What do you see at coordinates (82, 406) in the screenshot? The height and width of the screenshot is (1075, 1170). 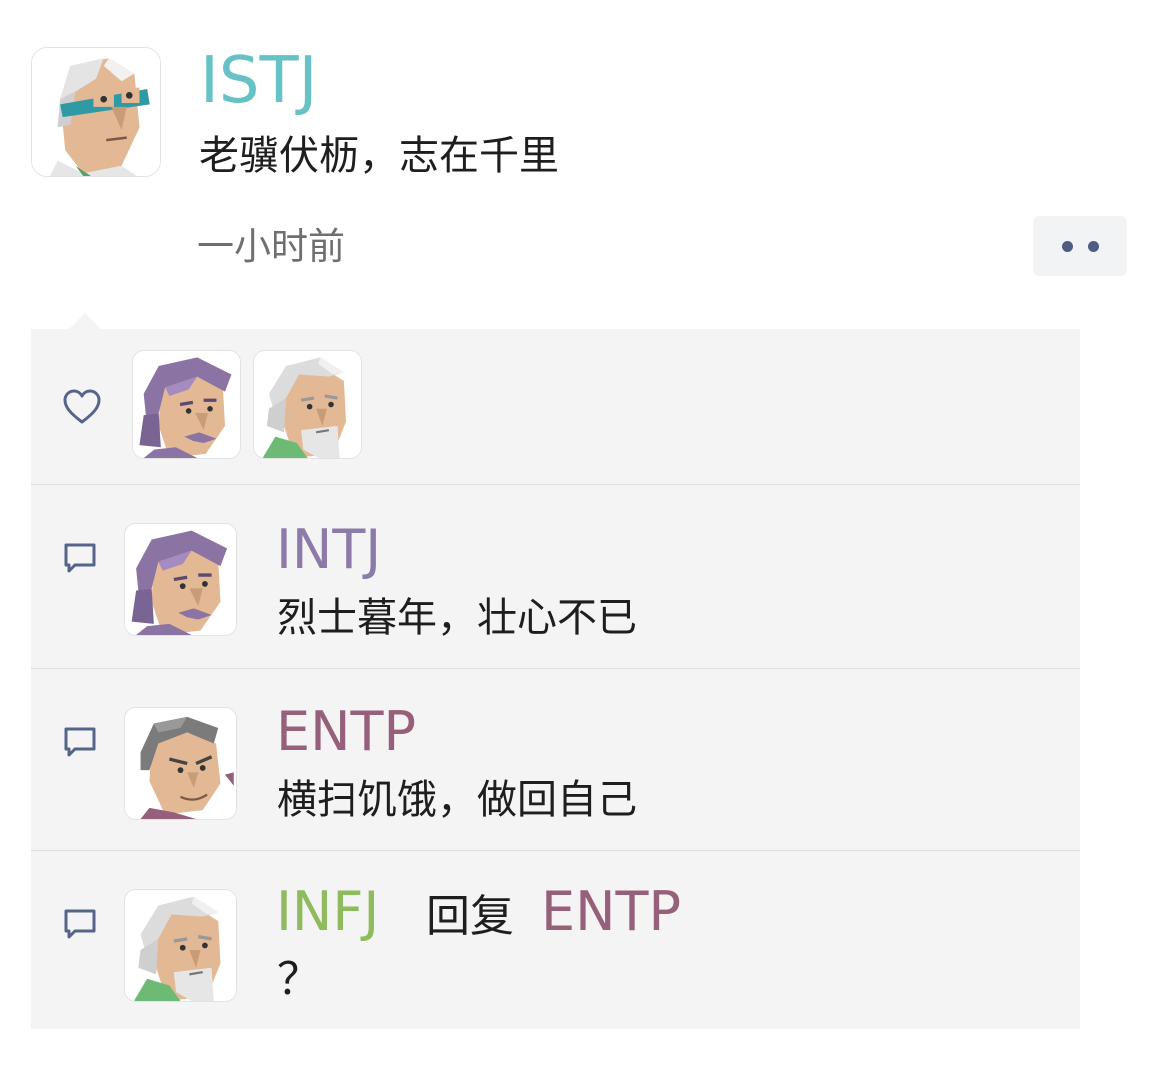 I see `heart-icon` at bounding box center [82, 406].